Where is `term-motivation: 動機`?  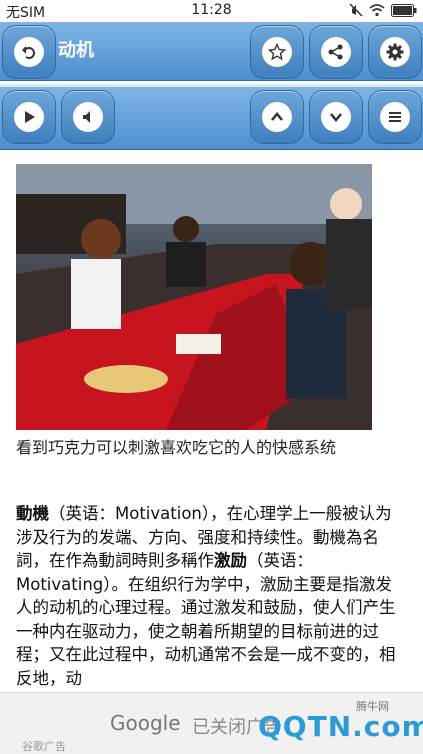
term-motivation: 動機 is located at coordinates (32, 513).